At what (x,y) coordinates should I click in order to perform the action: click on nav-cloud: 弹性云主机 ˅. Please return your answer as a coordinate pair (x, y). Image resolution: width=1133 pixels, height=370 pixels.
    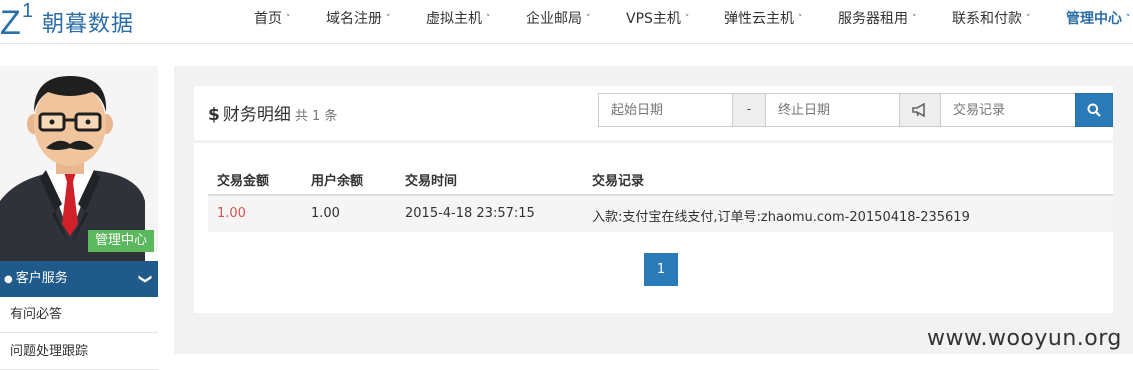
    Looking at the image, I should click on (763, 20).